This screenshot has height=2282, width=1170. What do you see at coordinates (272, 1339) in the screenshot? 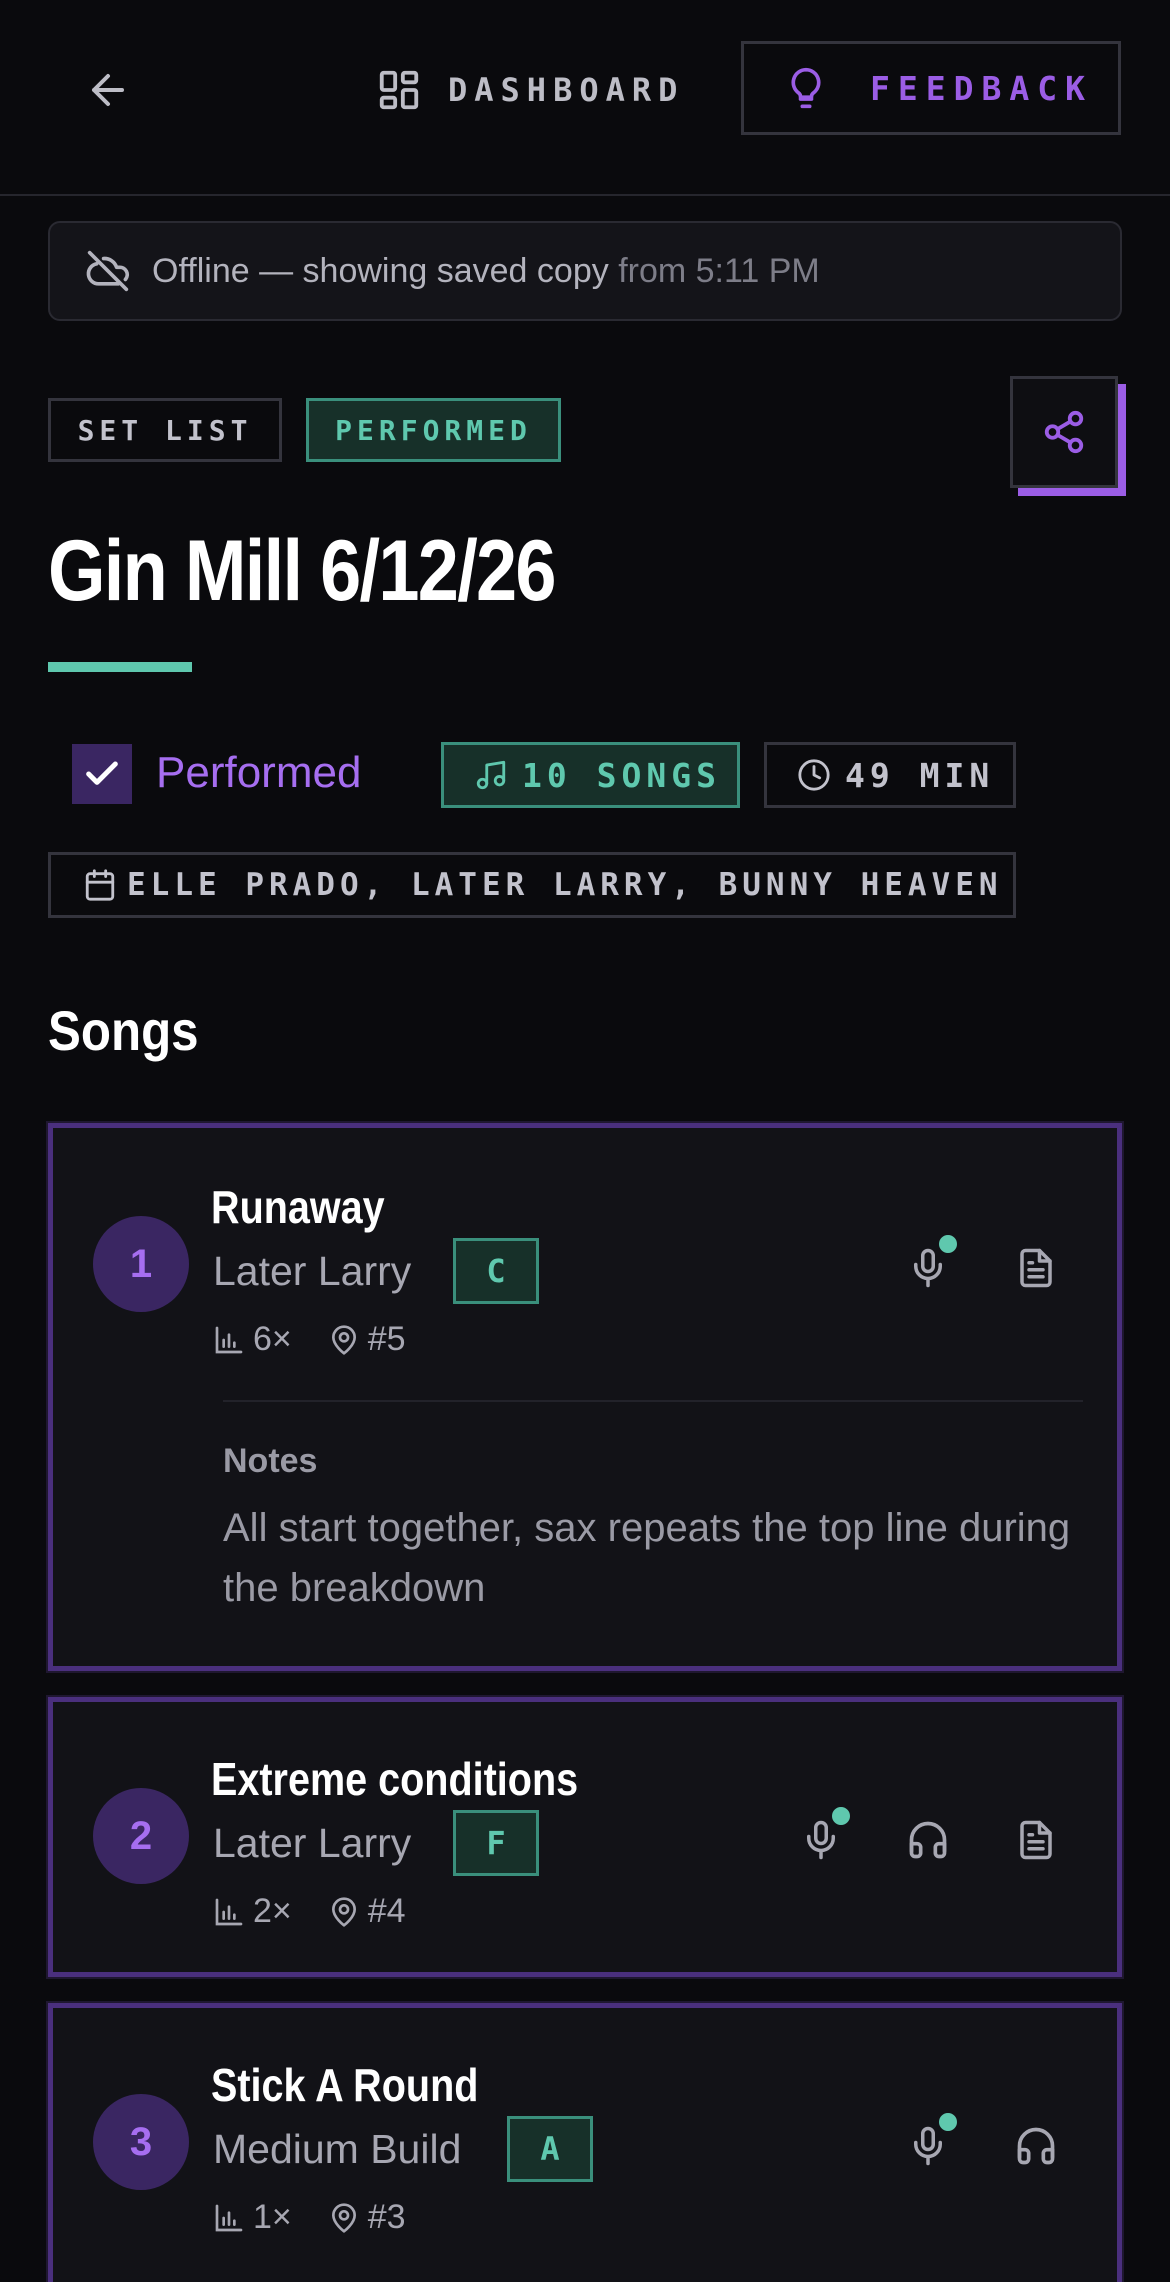
I see `song-plays: 6×` at bounding box center [272, 1339].